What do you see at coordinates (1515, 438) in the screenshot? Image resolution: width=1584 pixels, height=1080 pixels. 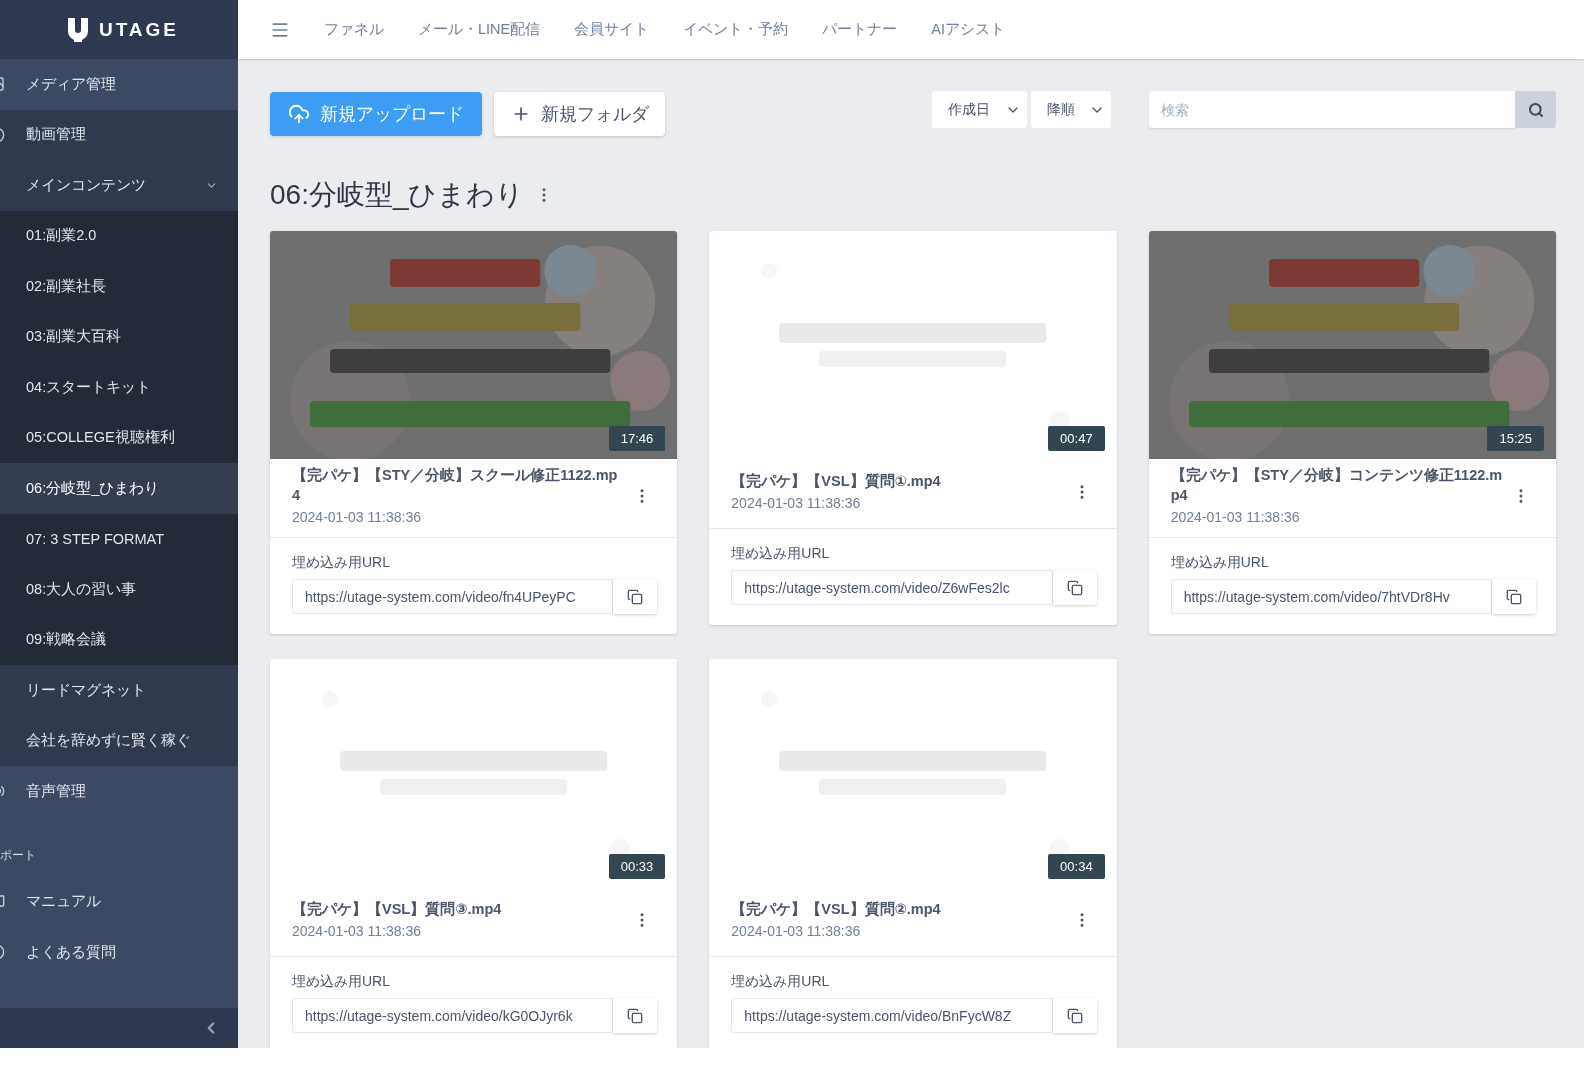 I see `duration-badge: 15:25` at bounding box center [1515, 438].